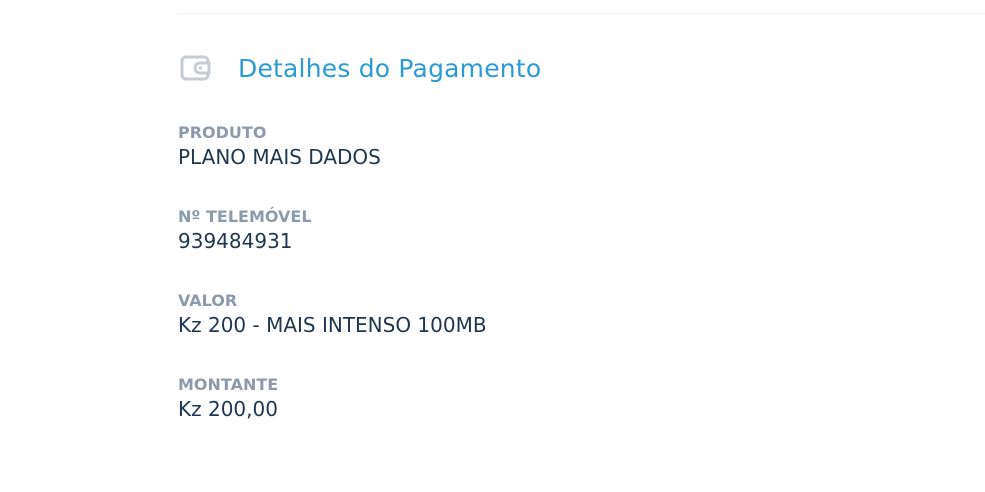 Image resolution: width=985 pixels, height=492 pixels. Describe the element at coordinates (332, 248) in the screenshot. I see `field-phone-number: Nº TELEMÓVEL 939484931` at that location.